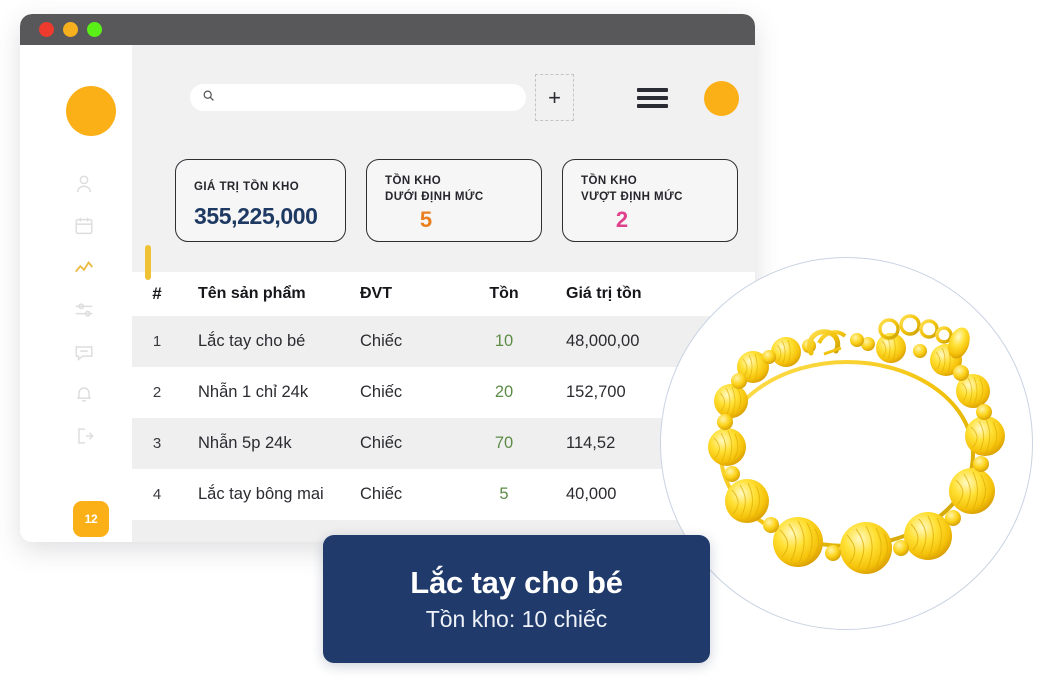  I want to click on kpi-label: TỒN KHO DƯỚI ĐỊNH MỨC, so click(454, 189).